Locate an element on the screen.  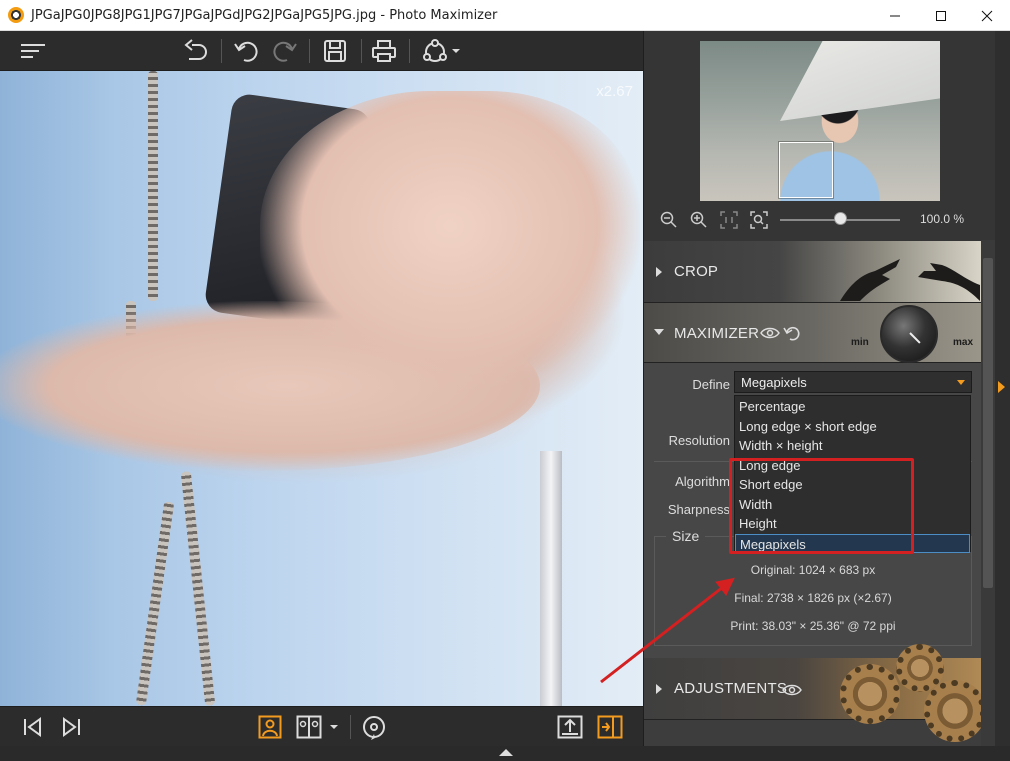
split-view-icon is located at coordinates (610, 727).